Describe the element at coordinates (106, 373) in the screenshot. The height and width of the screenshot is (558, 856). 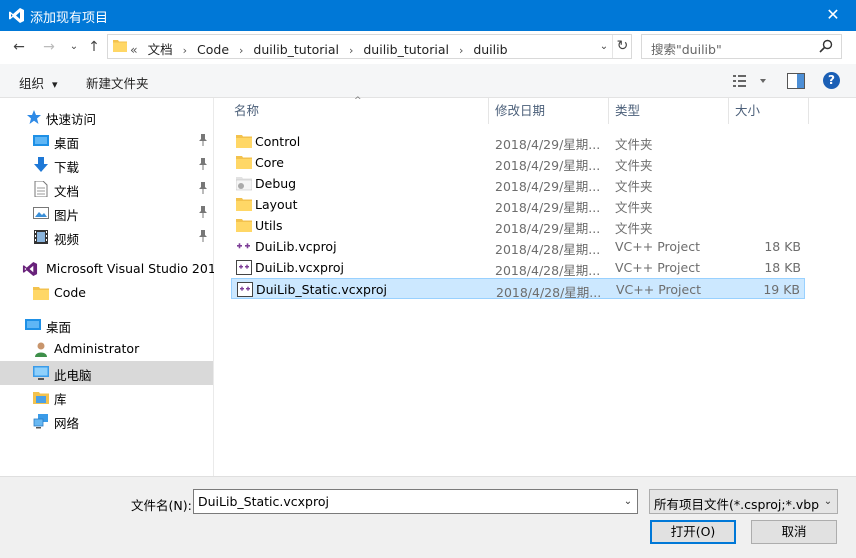
I see `nav-item-this-pc: 此电脑` at that location.